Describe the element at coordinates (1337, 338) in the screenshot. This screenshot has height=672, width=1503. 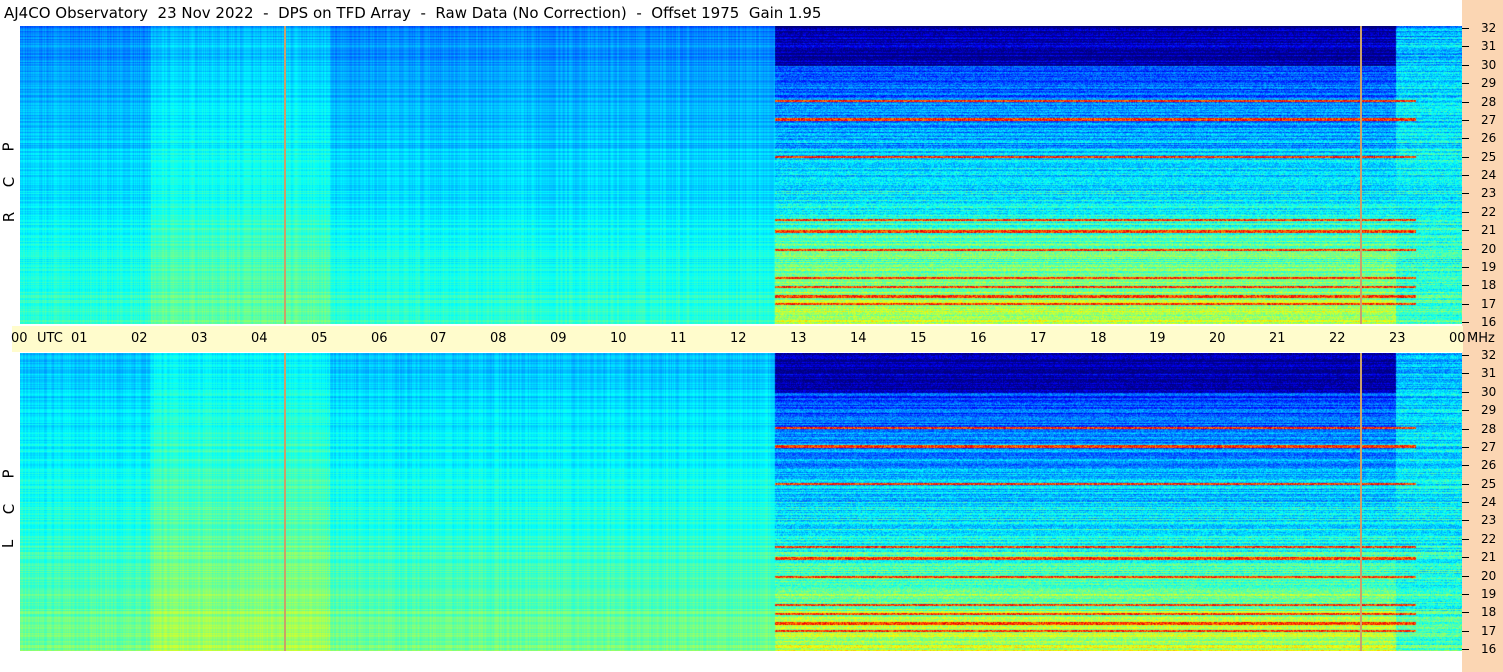
I see `time-tick-label: 22` at that location.